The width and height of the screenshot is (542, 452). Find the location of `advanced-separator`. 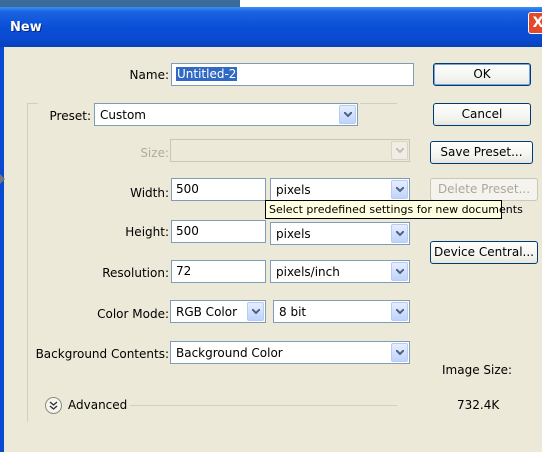

advanced-separator is located at coordinates (263, 405).